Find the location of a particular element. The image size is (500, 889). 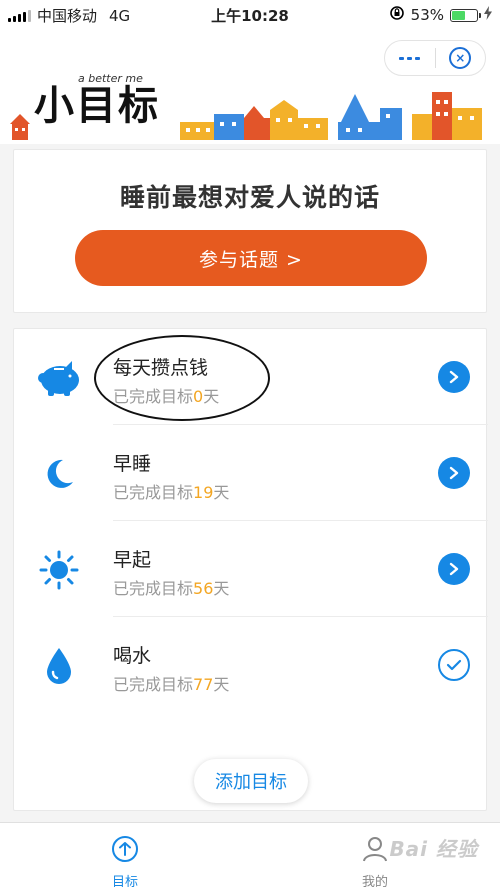

goal-row-drink-water: 喝水 已完成目标77天 is located at coordinates (251, 665).